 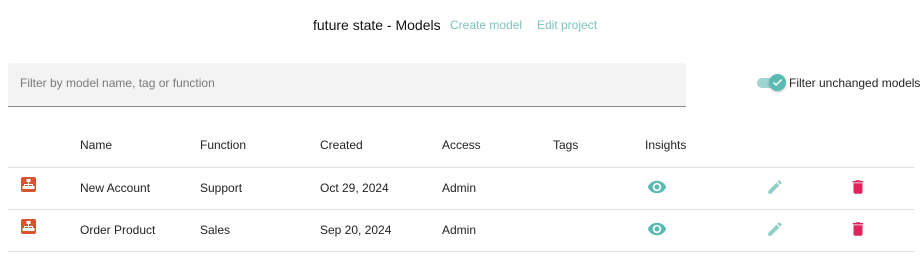 I want to click on cell-function: Sales, so click(x=260, y=230).